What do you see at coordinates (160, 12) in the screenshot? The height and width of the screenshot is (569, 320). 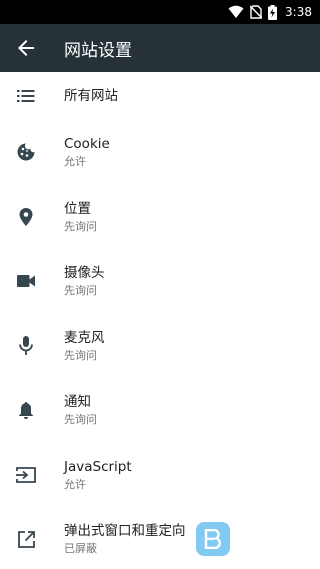 I see `status-bar: 3:38` at bounding box center [160, 12].